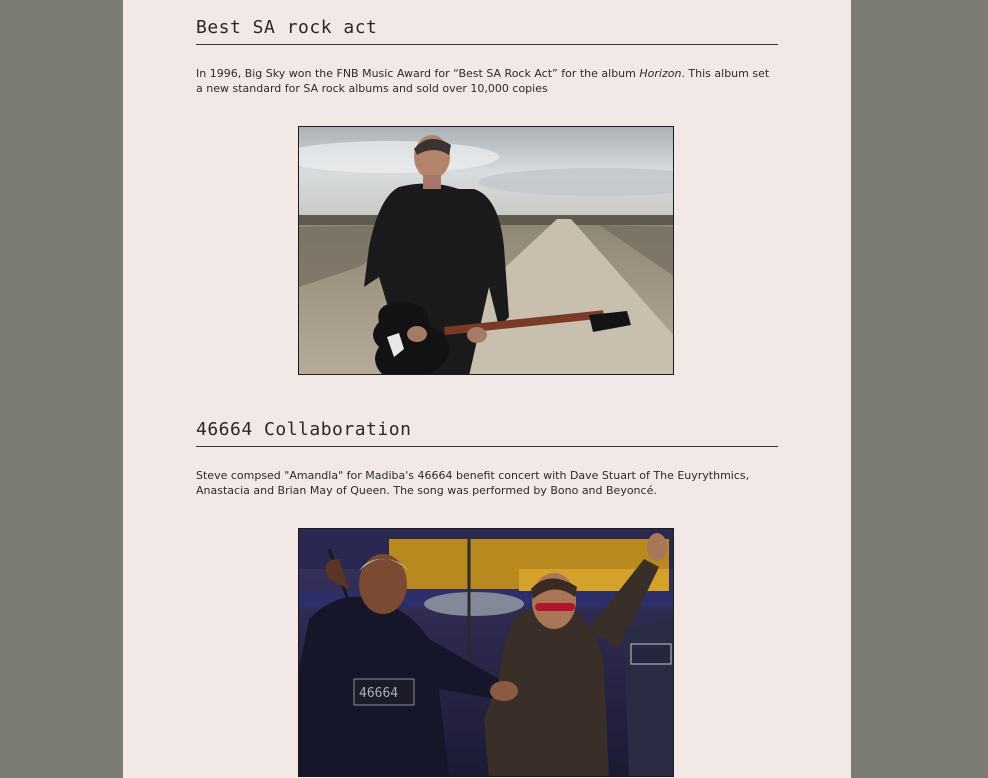  I want to click on section-heading: 46664 Collaboration, so click(487, 433).